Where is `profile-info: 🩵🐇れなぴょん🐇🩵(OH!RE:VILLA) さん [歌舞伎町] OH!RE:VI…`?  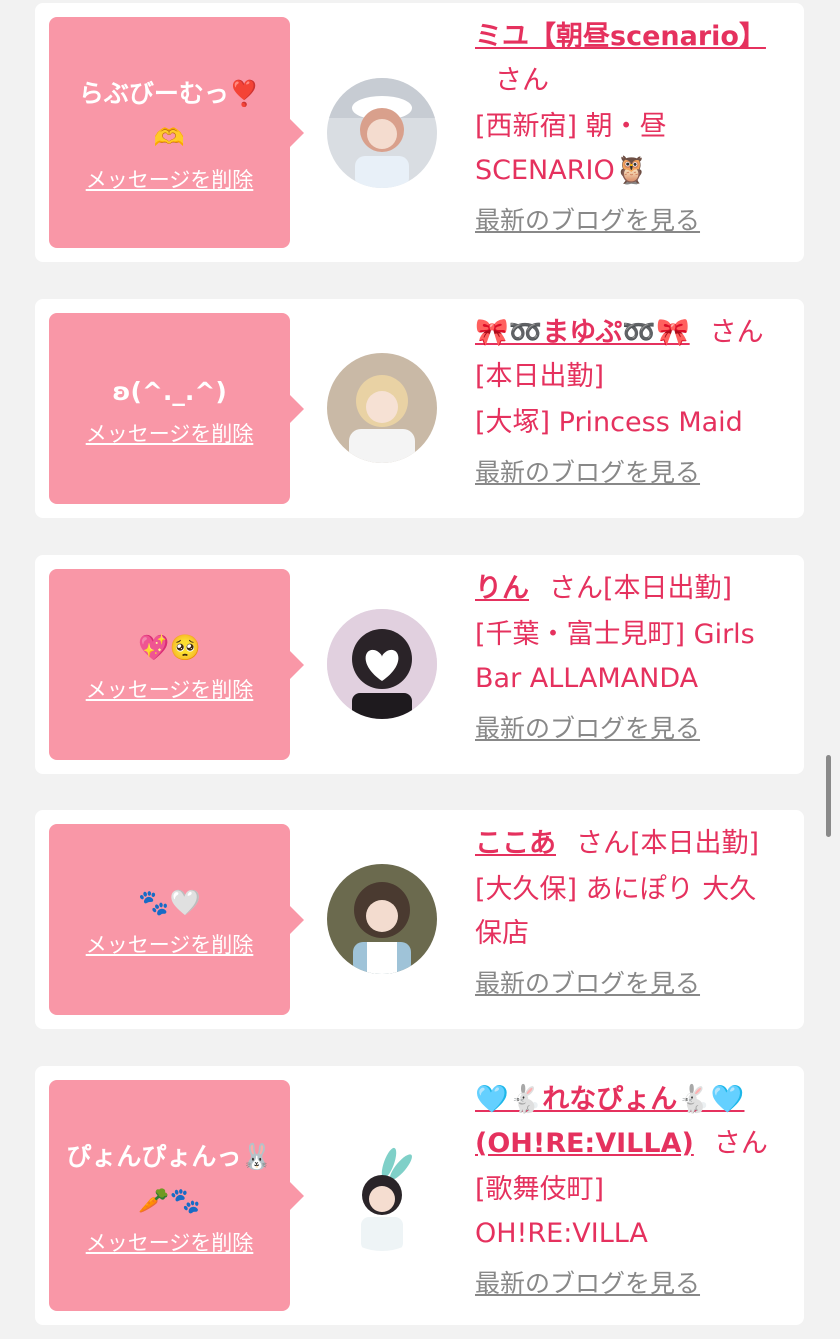 profile-info: 🩵🐇れなぴょん🐇🩵(OH!RE:VILLA) さん [歌舞伎町] OH!RE:VI… is located at coordinates (626, 1189).